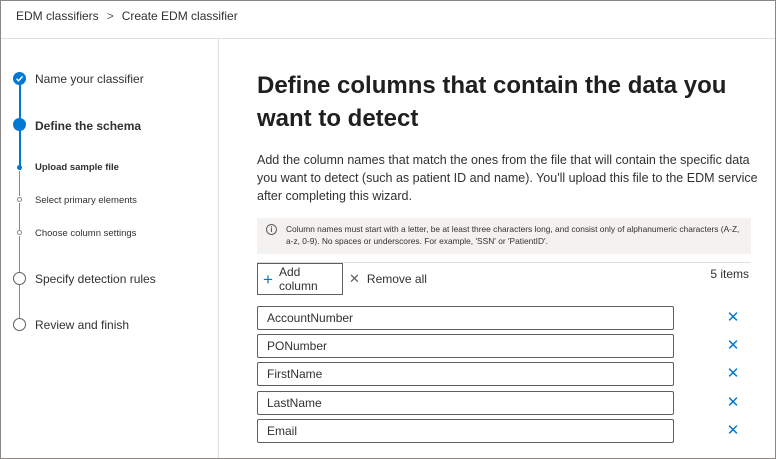 The image size is (776, 459). I want to click on substep-upload-sample-file: Upload sample file, so click(77, 167).